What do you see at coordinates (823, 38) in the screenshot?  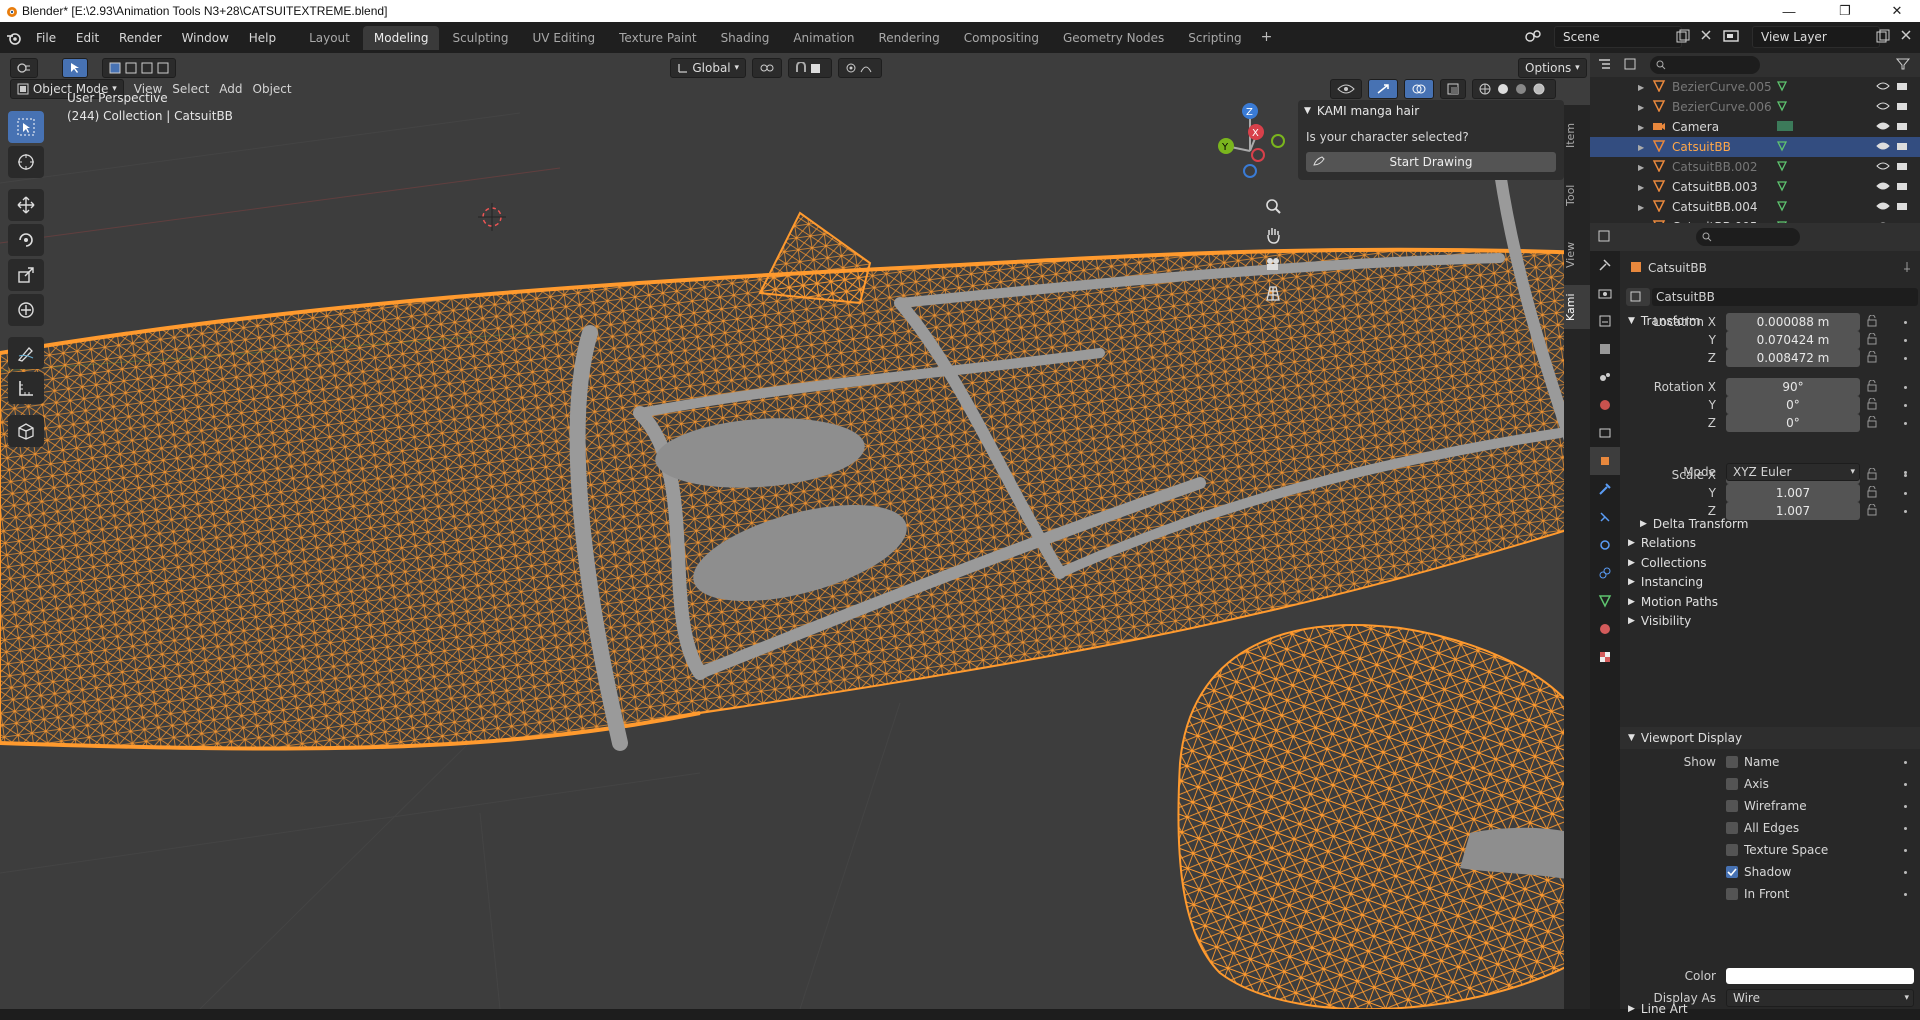 I see `tab-animation: Animation` at bounding box center [823, 38].